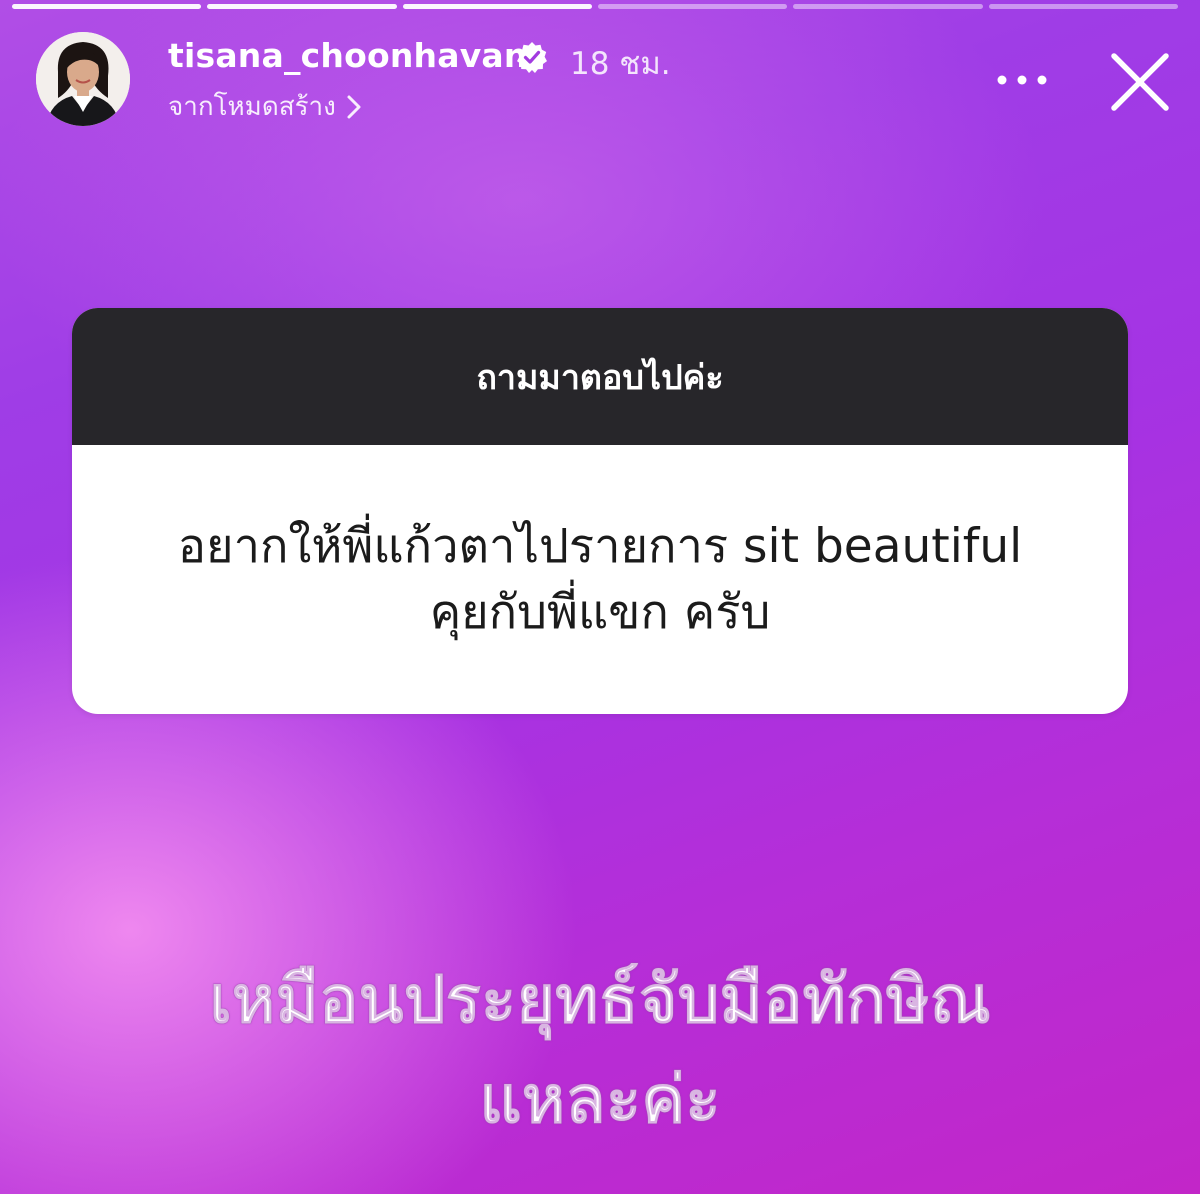 The image size is (1200, 1194). Describe the element at coordinates (1022, 80) in the screenshot. I see `more-options-icon` at that location.